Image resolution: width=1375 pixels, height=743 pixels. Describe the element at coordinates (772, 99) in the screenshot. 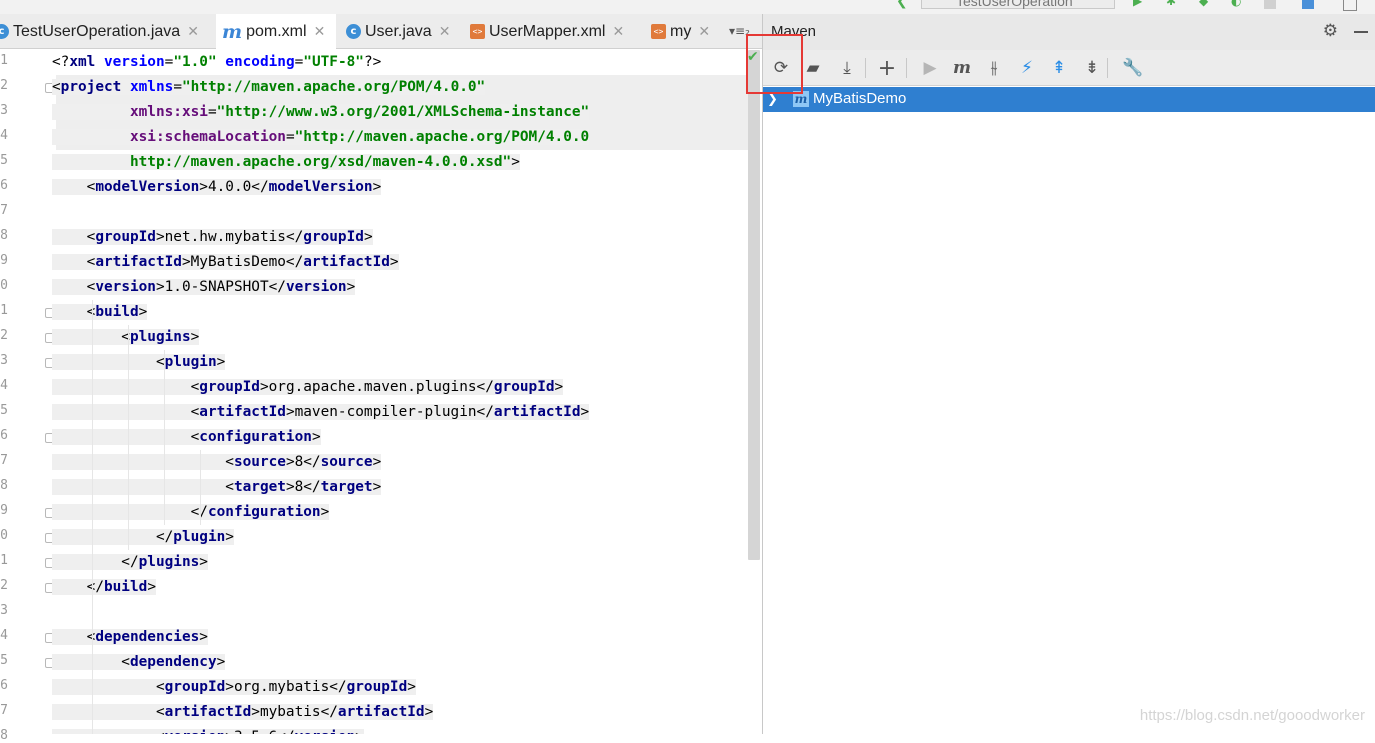

I see `expand-arrow-icon: ❯` at that location.